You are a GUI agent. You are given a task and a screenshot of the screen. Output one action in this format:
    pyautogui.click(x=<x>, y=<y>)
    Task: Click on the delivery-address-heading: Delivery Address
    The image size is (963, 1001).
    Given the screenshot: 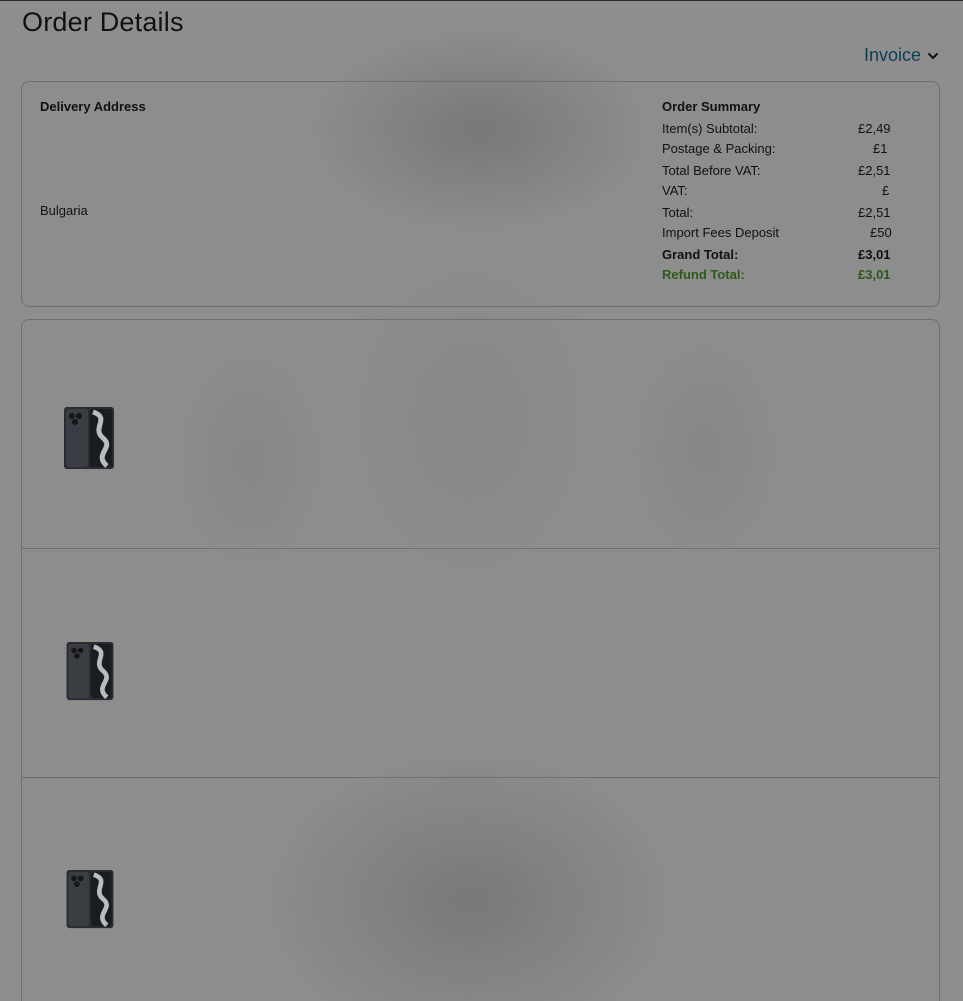 What is the action you would take?
    pyautogui.click(x=93, y=106)
    